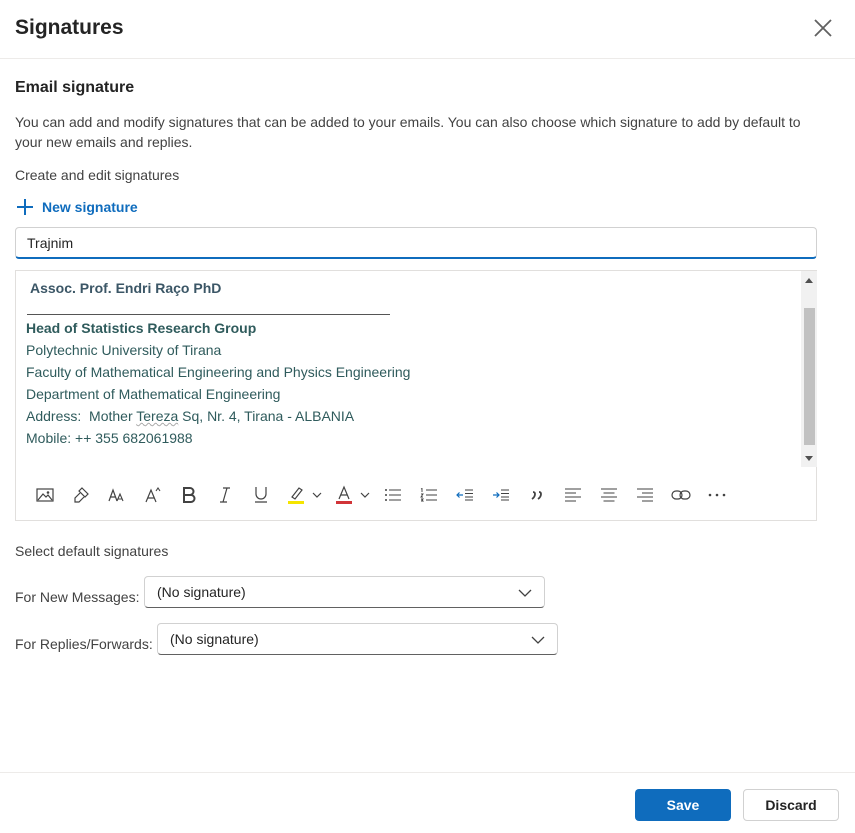 This screenshot has width=855, height=833. What do you see at coordinates (84, 644) in the screenshot?
I see `replies-forwards-label: For Replies/Forwards:` at bounding box center [84, 644].